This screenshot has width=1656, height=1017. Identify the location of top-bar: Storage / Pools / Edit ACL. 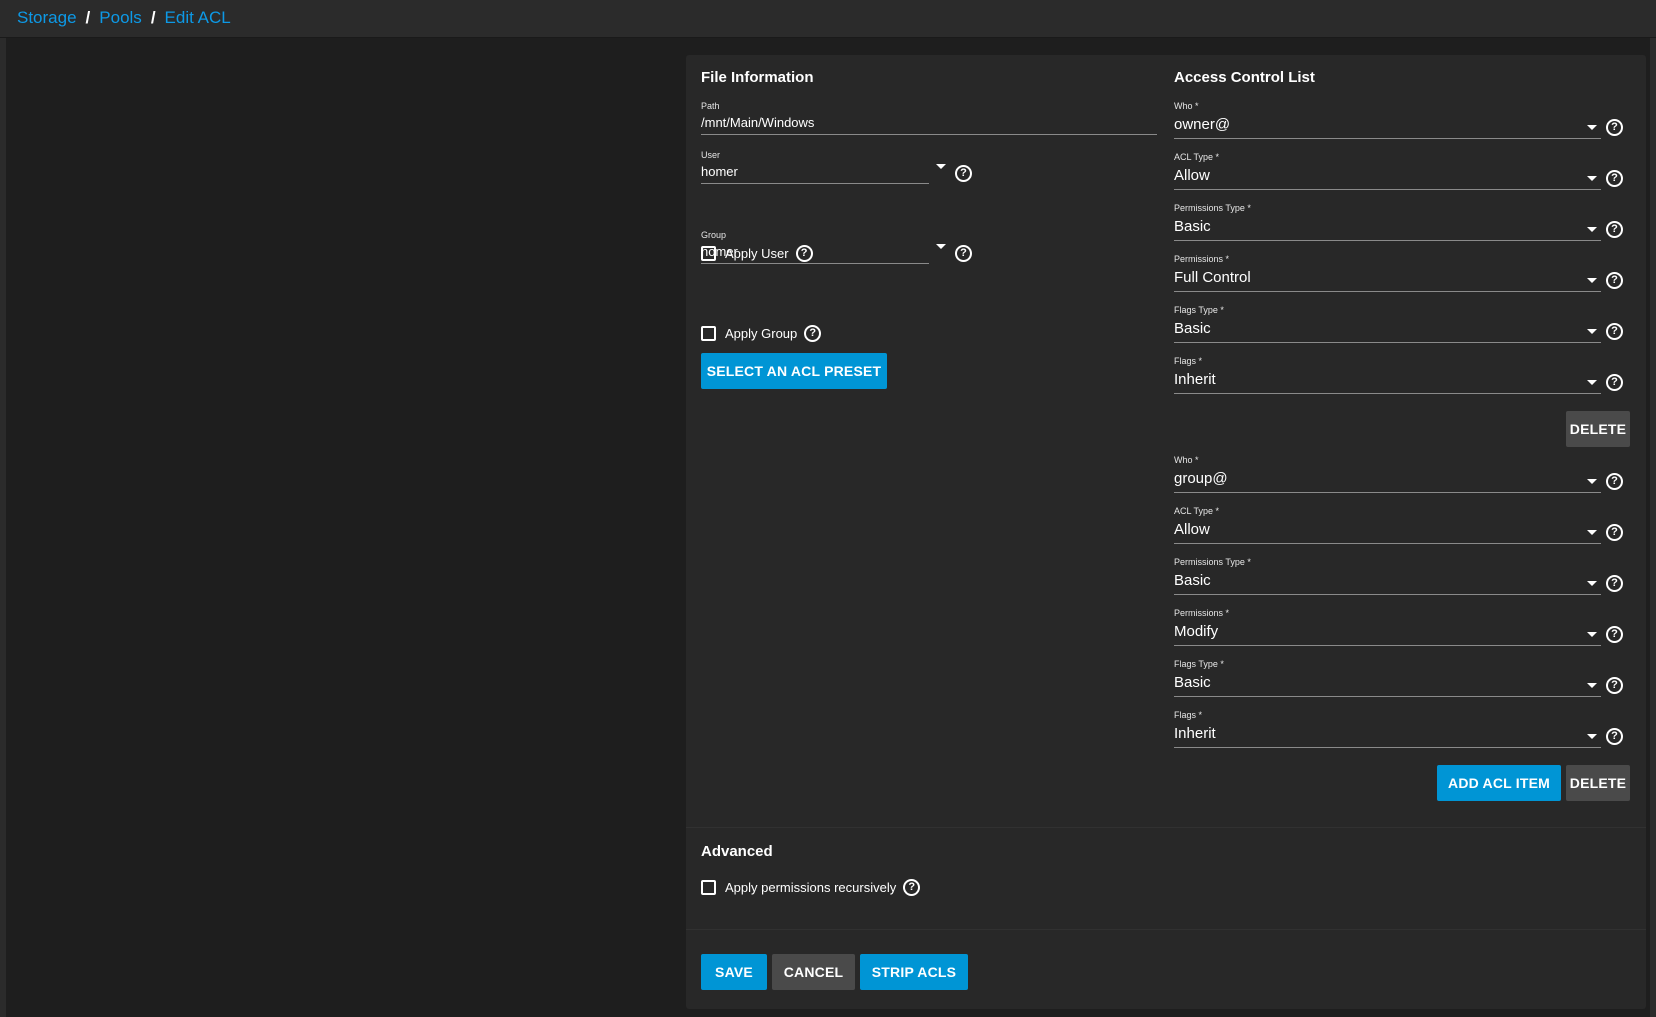
(828, 19).